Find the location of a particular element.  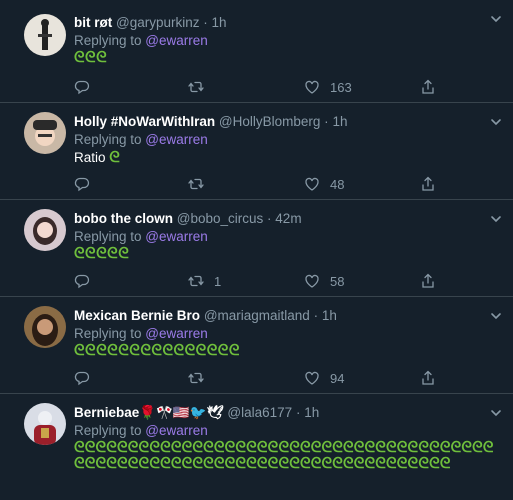

author-handle: @lala6177 is located at coordinates (259, 412).